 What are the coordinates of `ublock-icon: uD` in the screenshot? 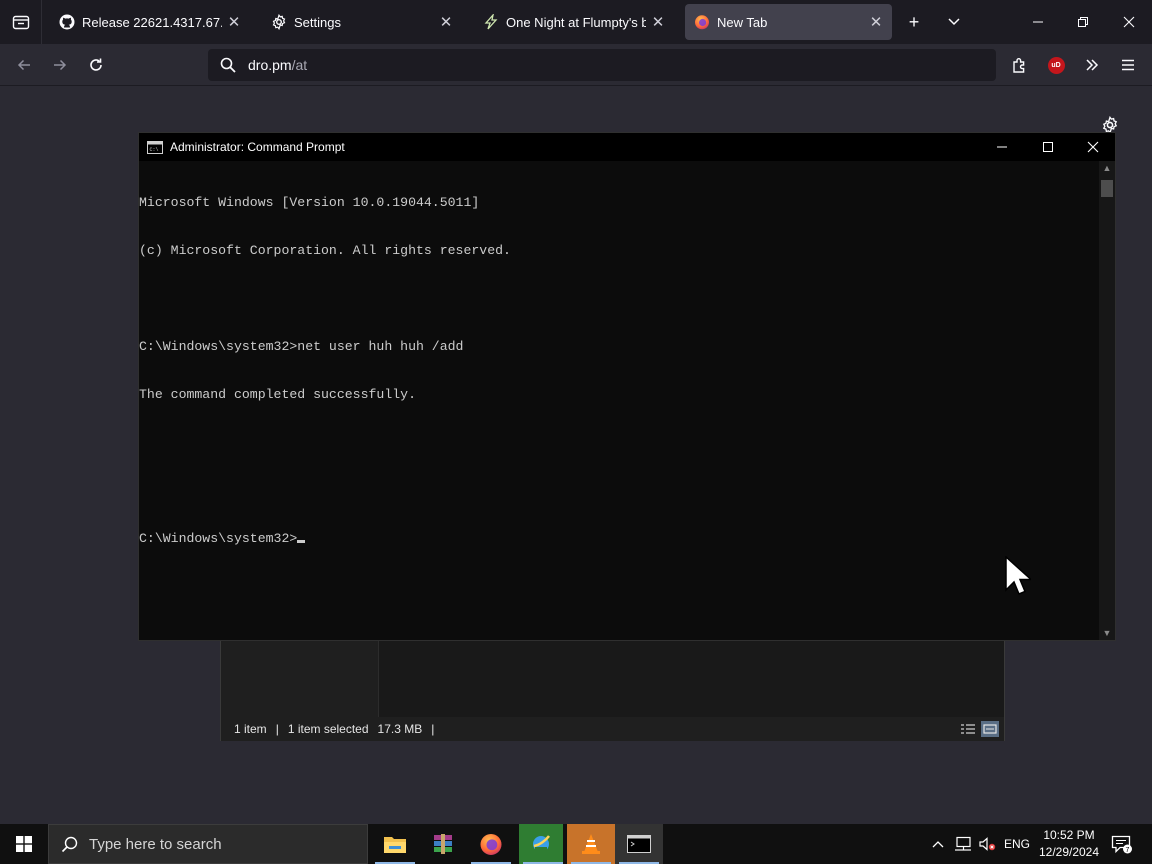 It's located at (1056, 65).